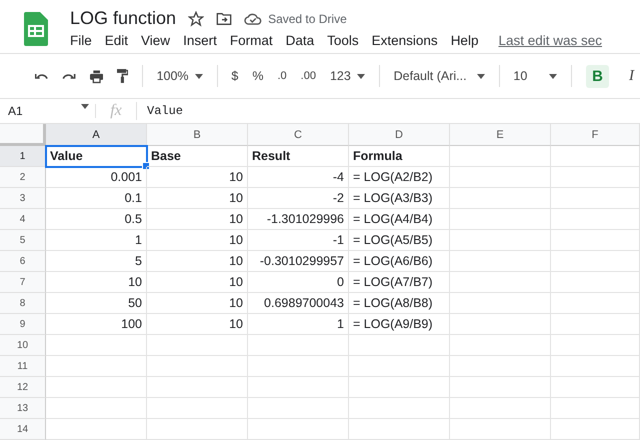 The width and height of the screenshot is (640, 440). Describe the element at coordinates (123, 18) in the screenshot. I see `document-title: LOG function` at that location.